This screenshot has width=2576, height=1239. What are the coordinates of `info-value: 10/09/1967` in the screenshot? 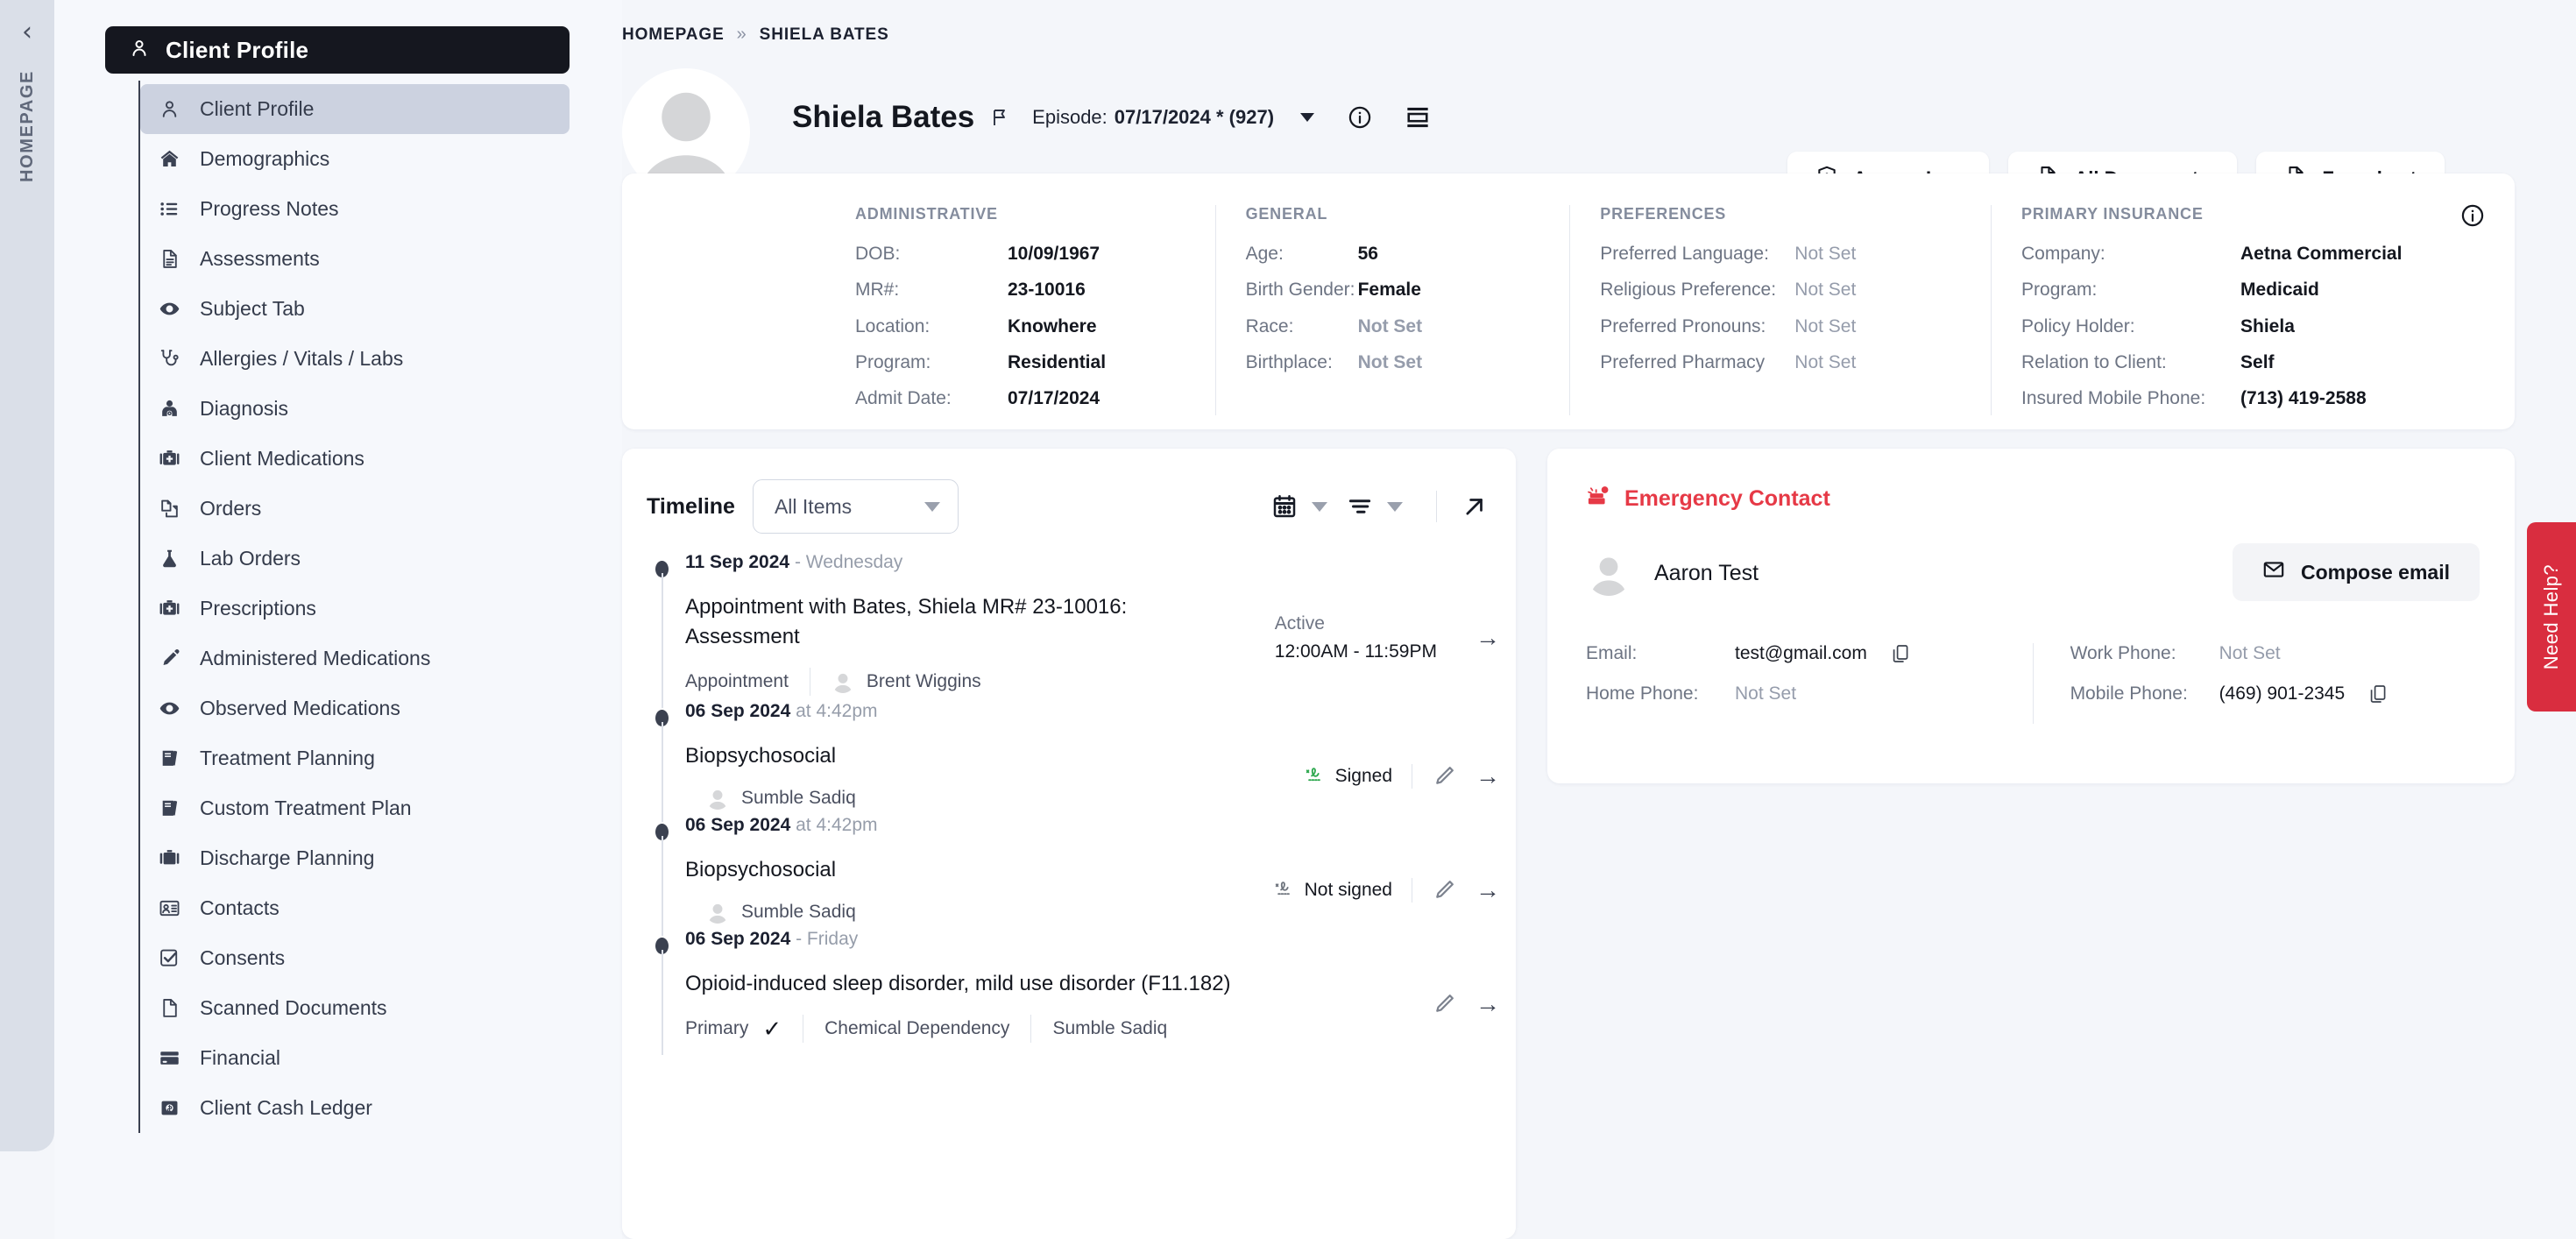 It's located at (1054, 254).